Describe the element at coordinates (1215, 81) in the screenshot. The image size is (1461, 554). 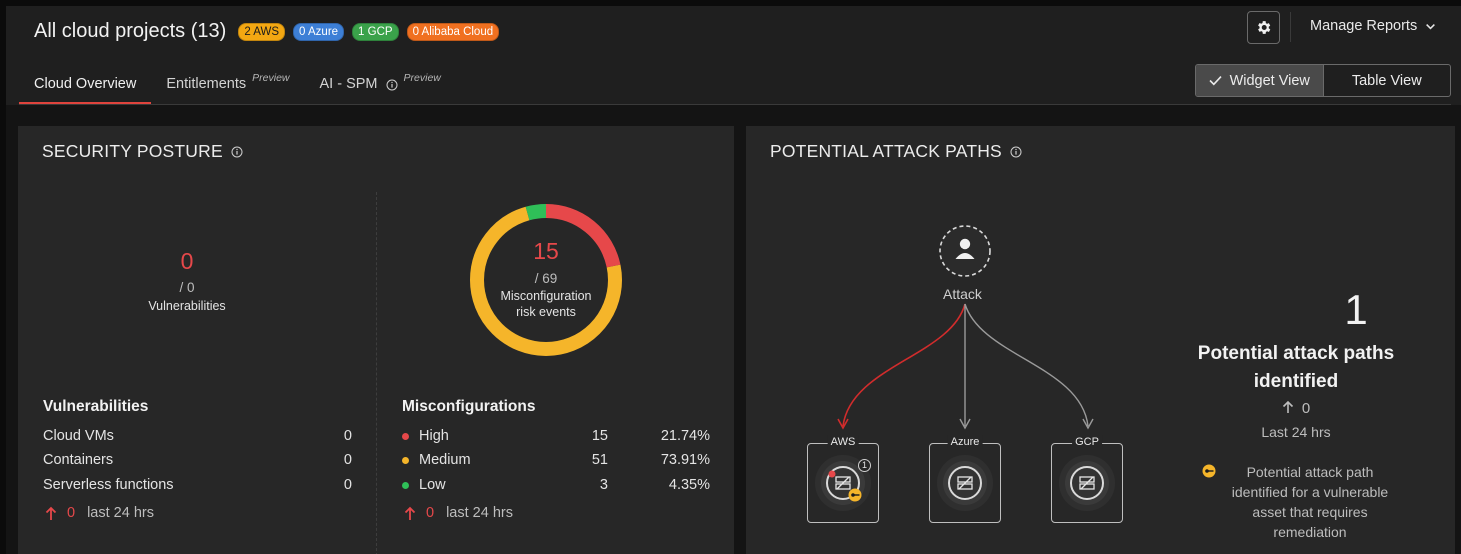
I see `check-icon` at that location.